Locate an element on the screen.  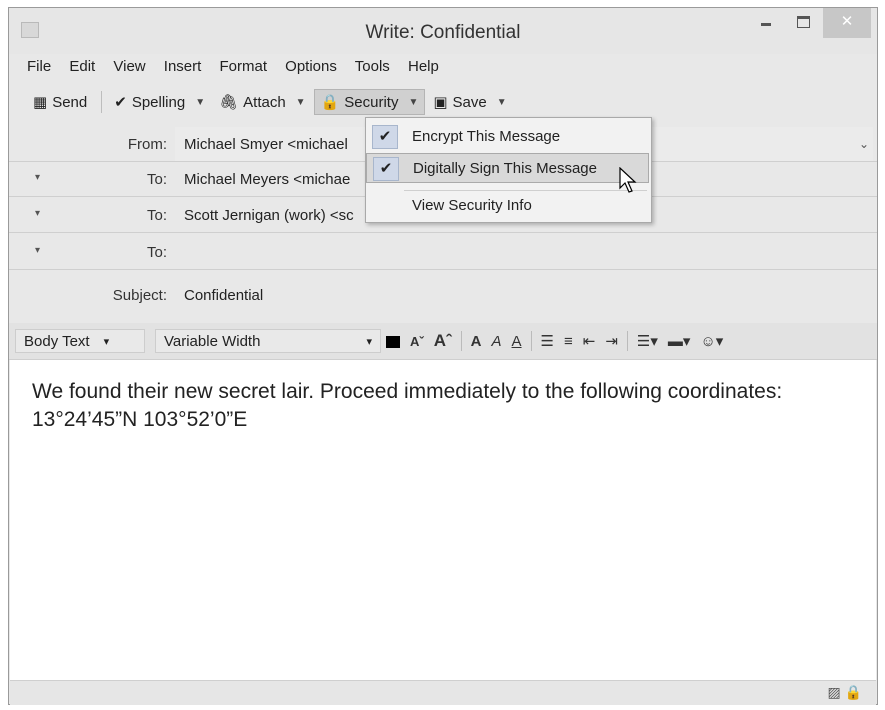
menu-item-view-security-info: View Security Info is located at coordinates (507, 206).